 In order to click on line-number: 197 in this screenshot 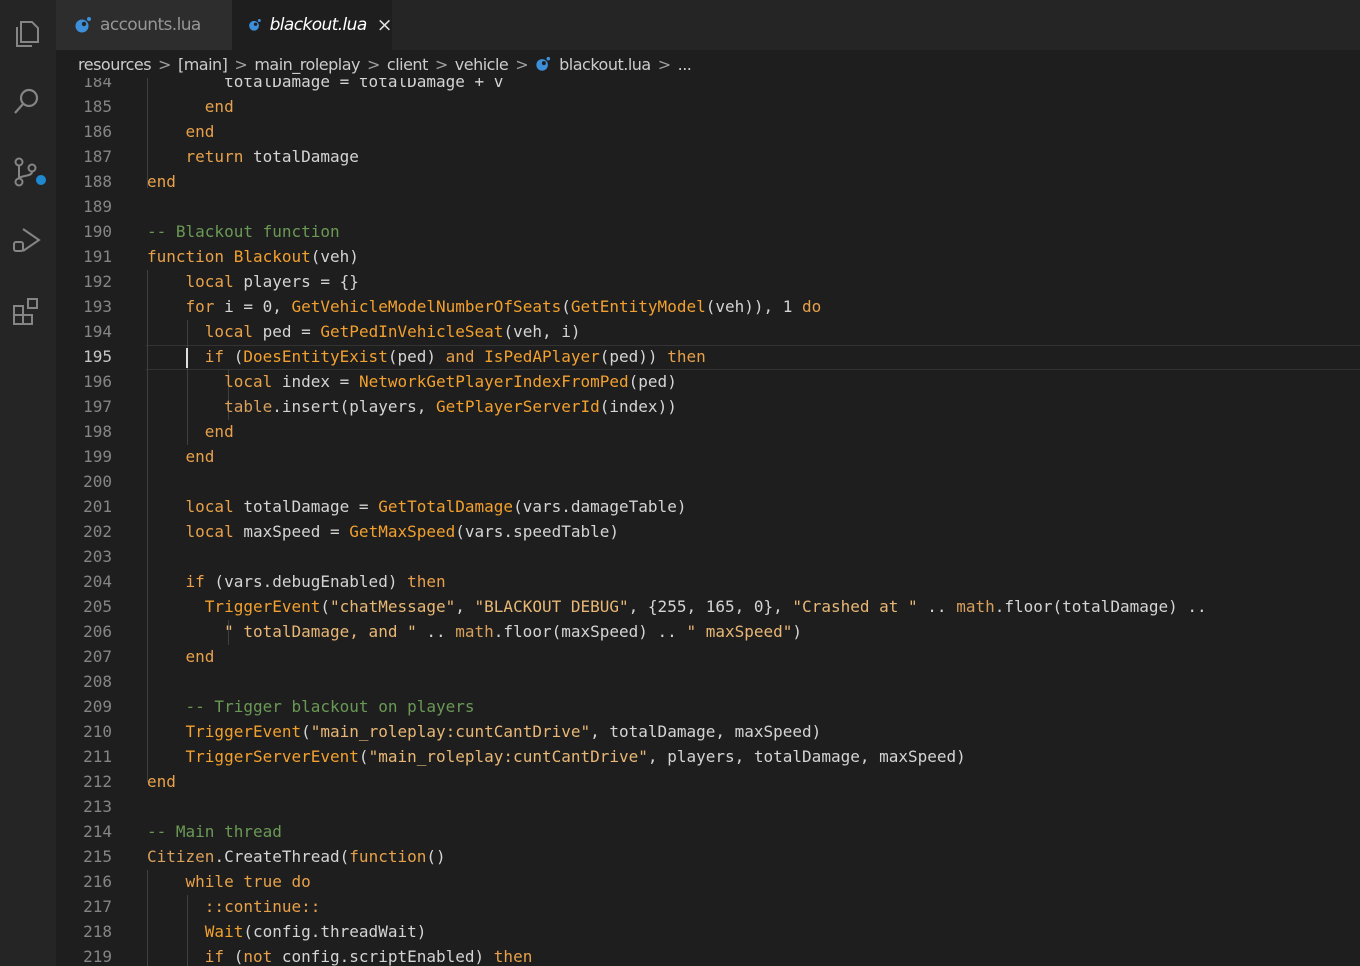, I will do `click(97, 406)`.